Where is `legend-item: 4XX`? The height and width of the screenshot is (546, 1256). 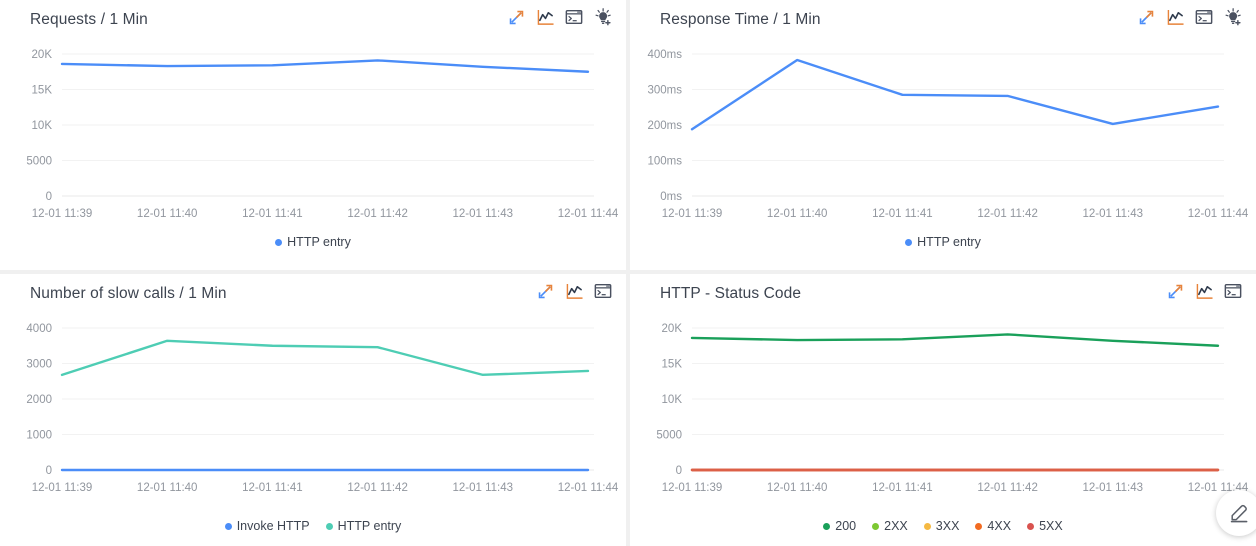 legend-item: 4XX is located at coordinates (993, 526).